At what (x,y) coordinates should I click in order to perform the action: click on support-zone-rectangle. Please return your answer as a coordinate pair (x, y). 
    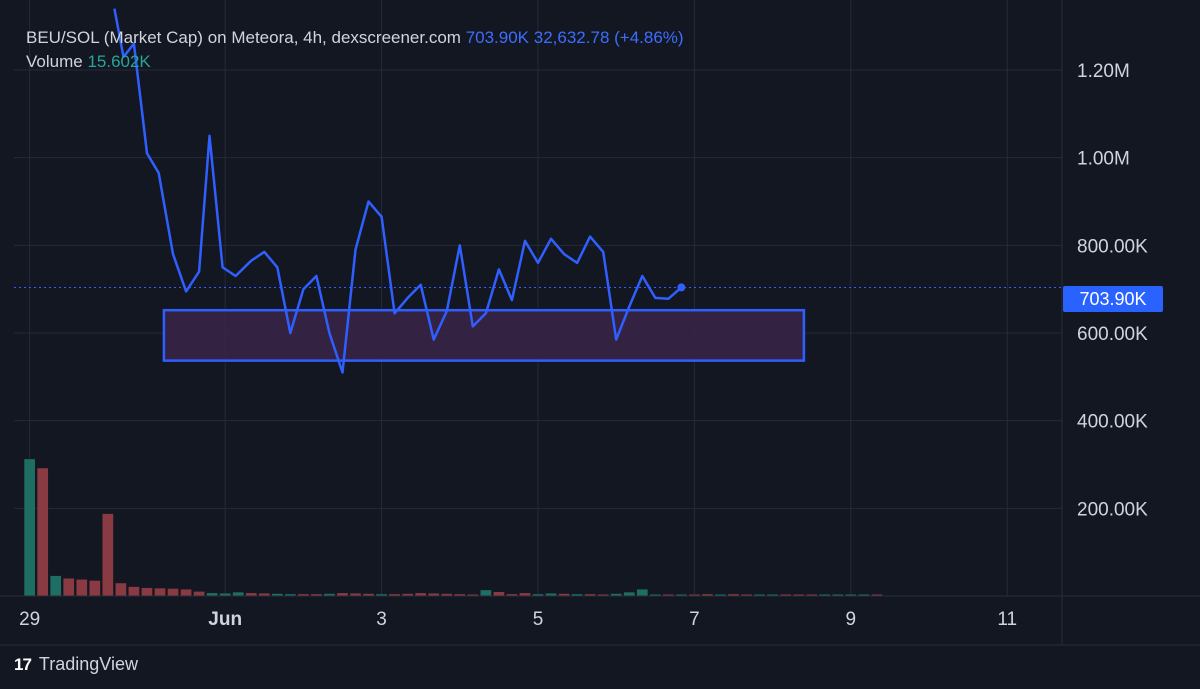
    Looking at the image, I should click on (484, 335).